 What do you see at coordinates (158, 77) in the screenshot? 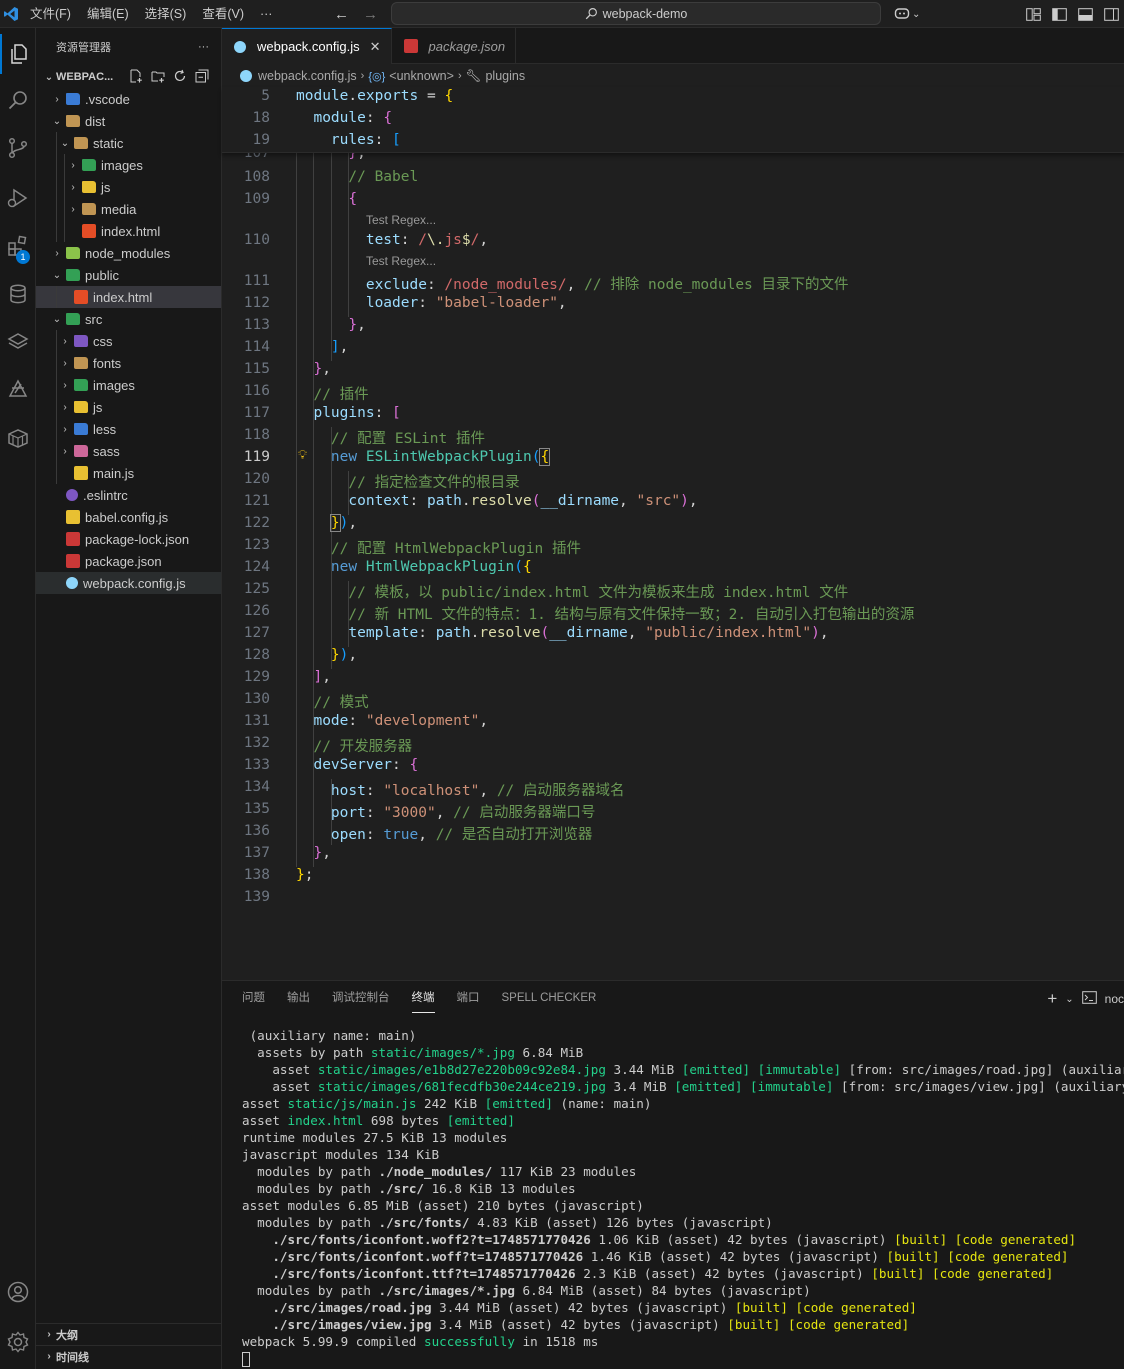
I see `new-folder-icon` at bounding box center [158, 77].